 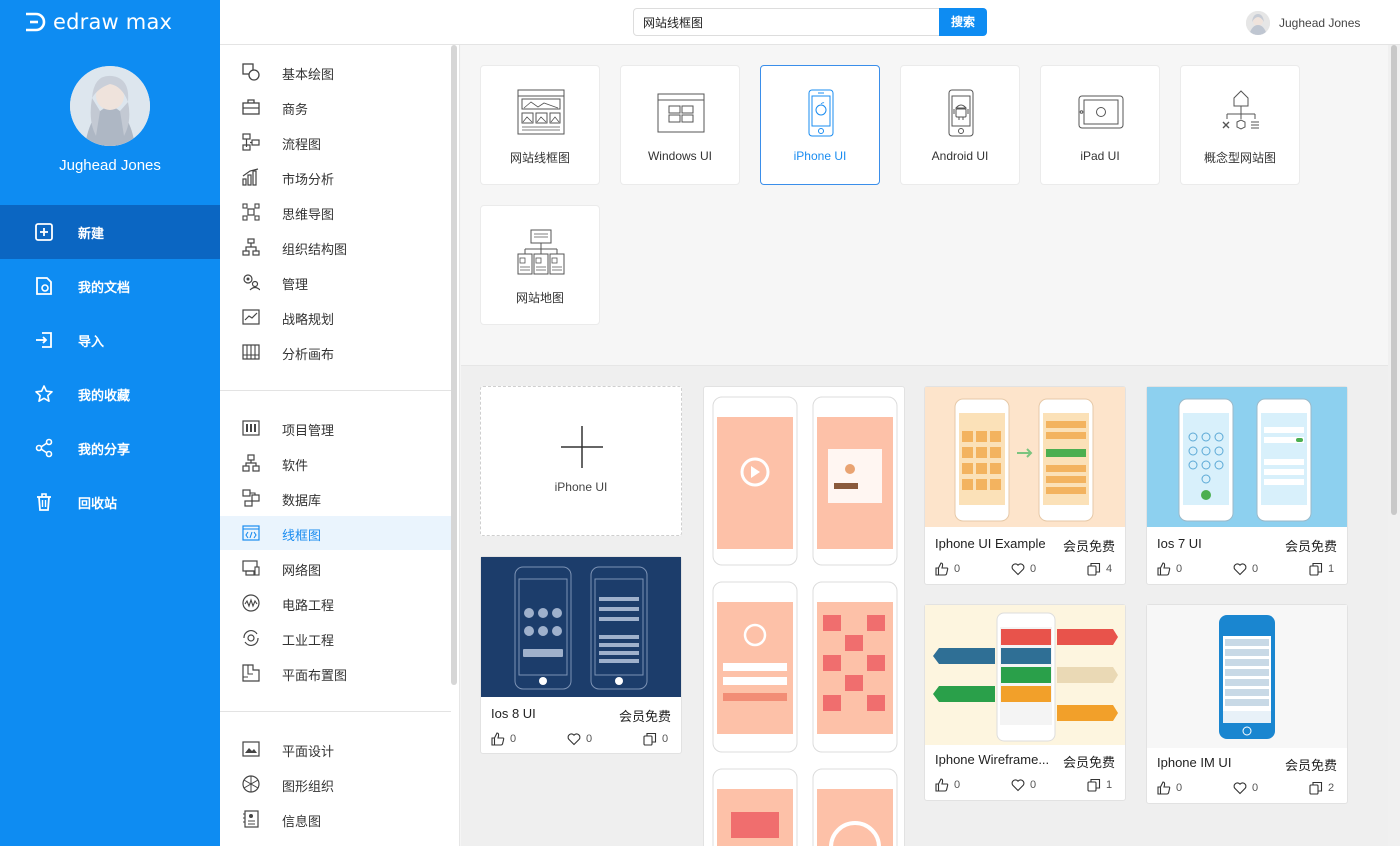 I want to click on category-flowchart: 流程图, so click(x=335, y=142).